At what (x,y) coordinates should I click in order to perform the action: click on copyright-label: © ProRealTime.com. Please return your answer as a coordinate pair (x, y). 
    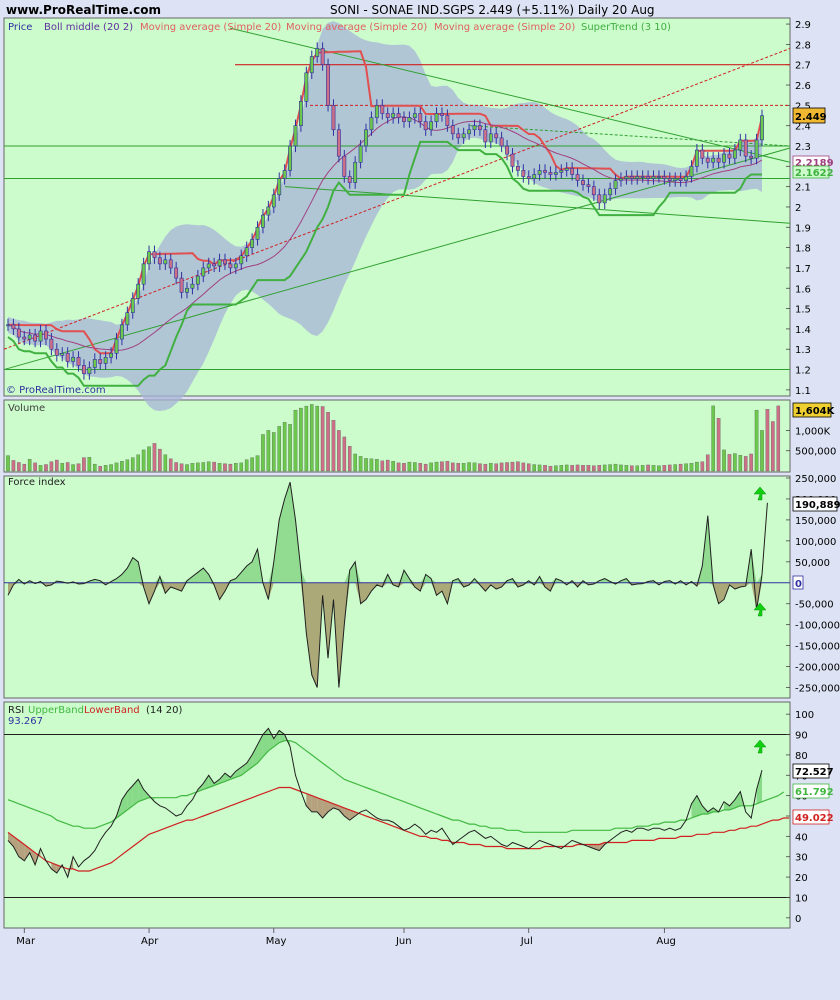
    Looking at the image, I should click on (56, 390).